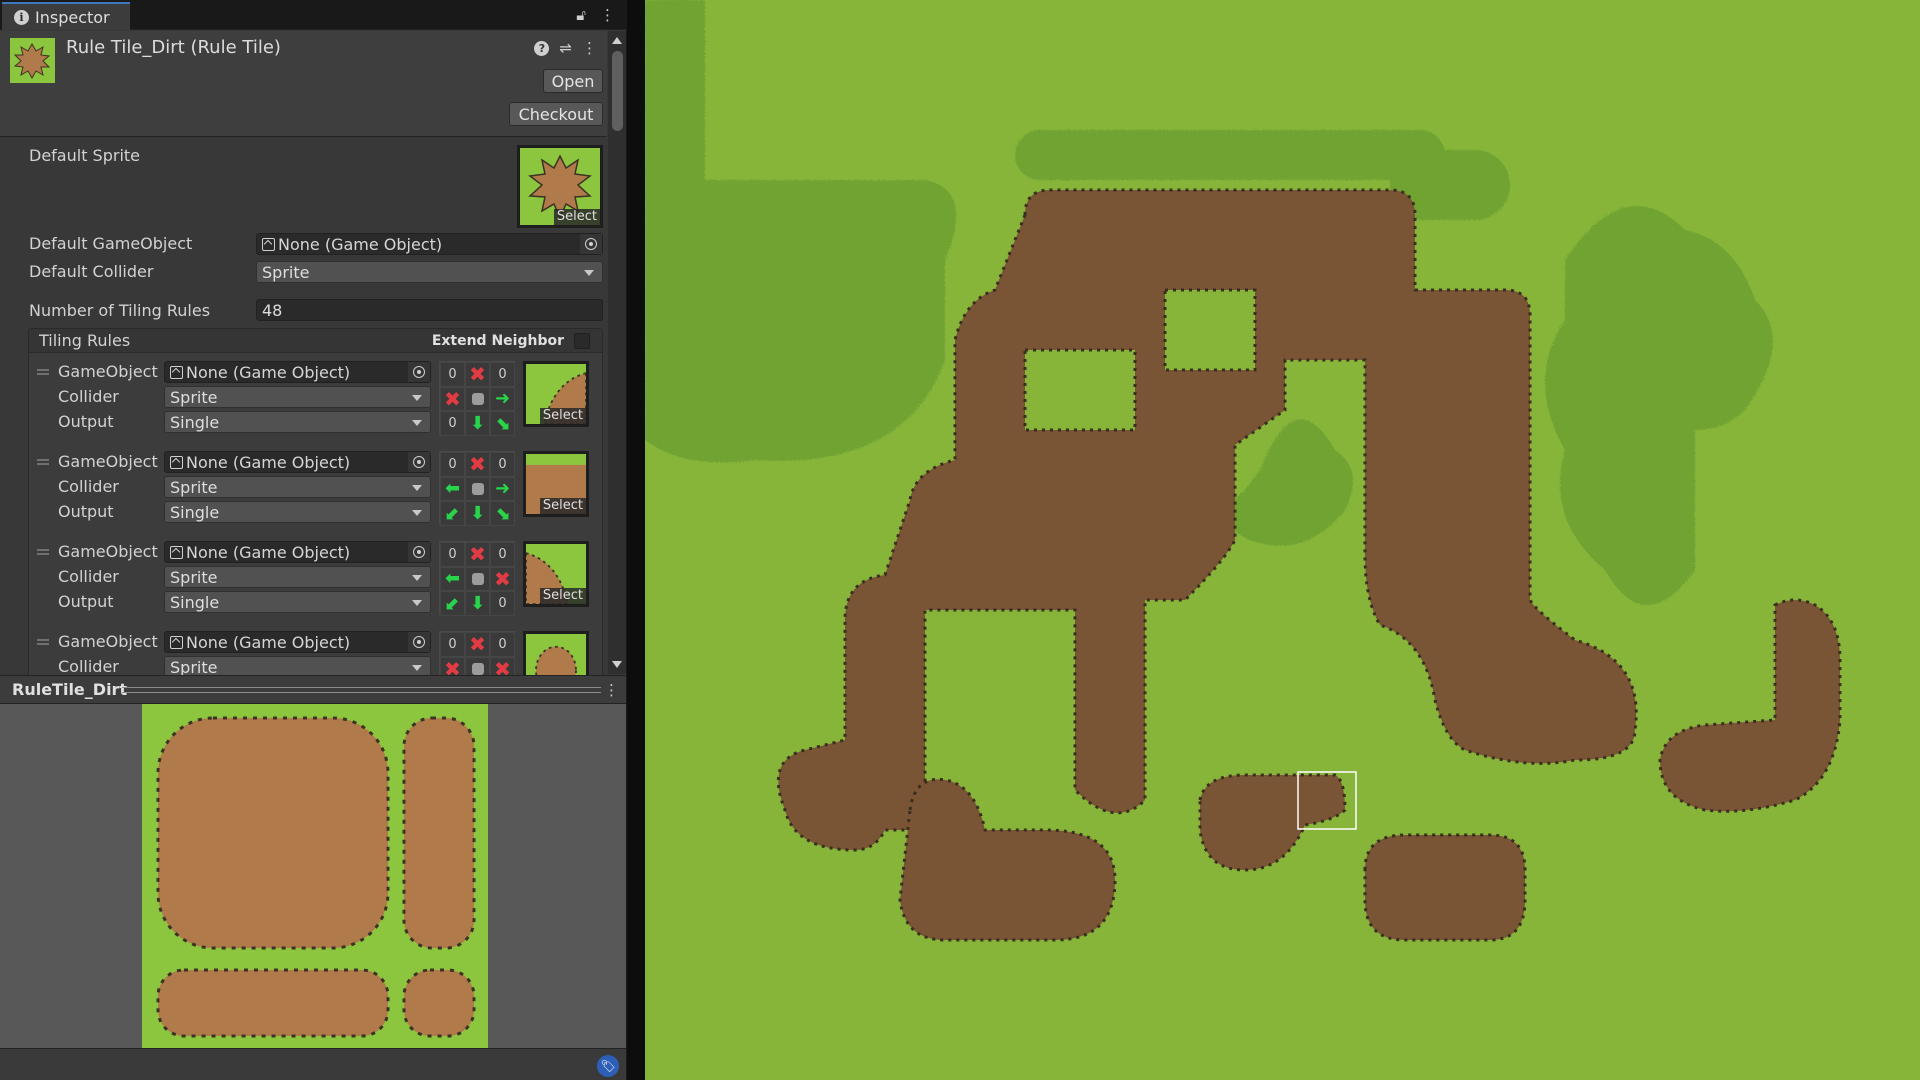 The height and width of the screenshot is (1080, 1920). I want to click on default-sprite-field: Select, so click(560, 186).